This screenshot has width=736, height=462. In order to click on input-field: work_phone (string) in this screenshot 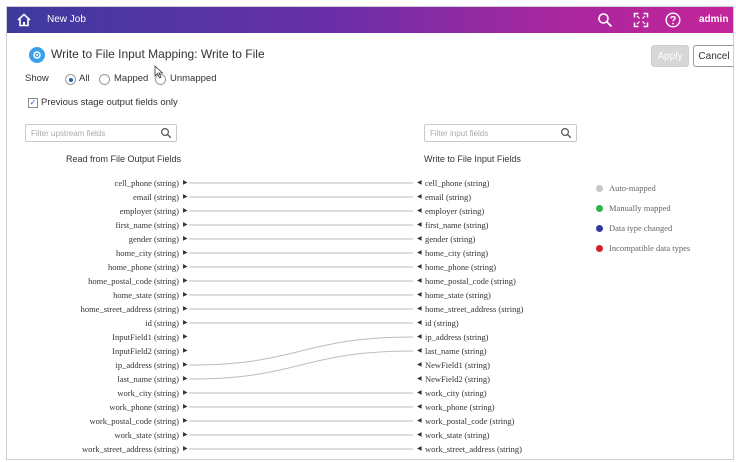, I will do `click(460, 407)`.